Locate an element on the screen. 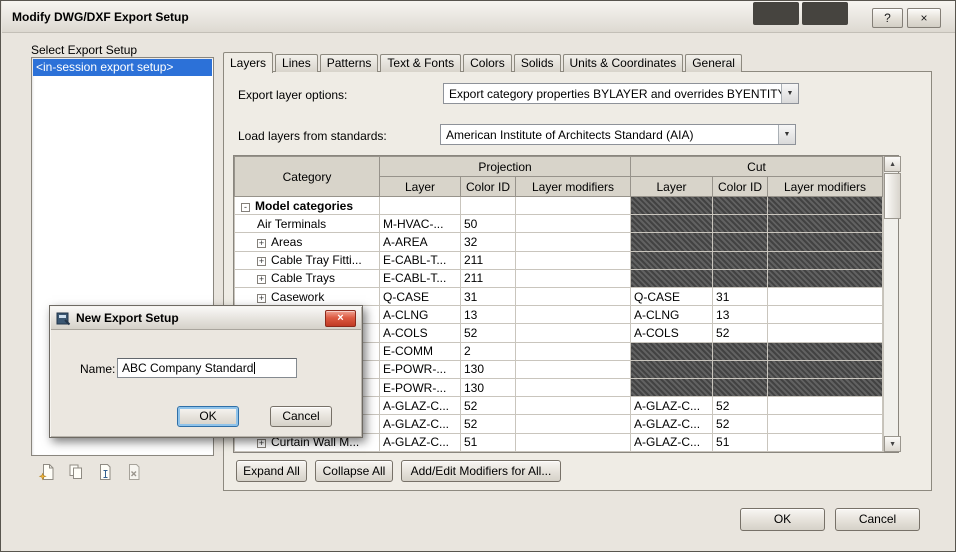 The height and width of the screenshot is (552, 956). modal-cancel-button: Cancel is located at coordinates (301, 416).